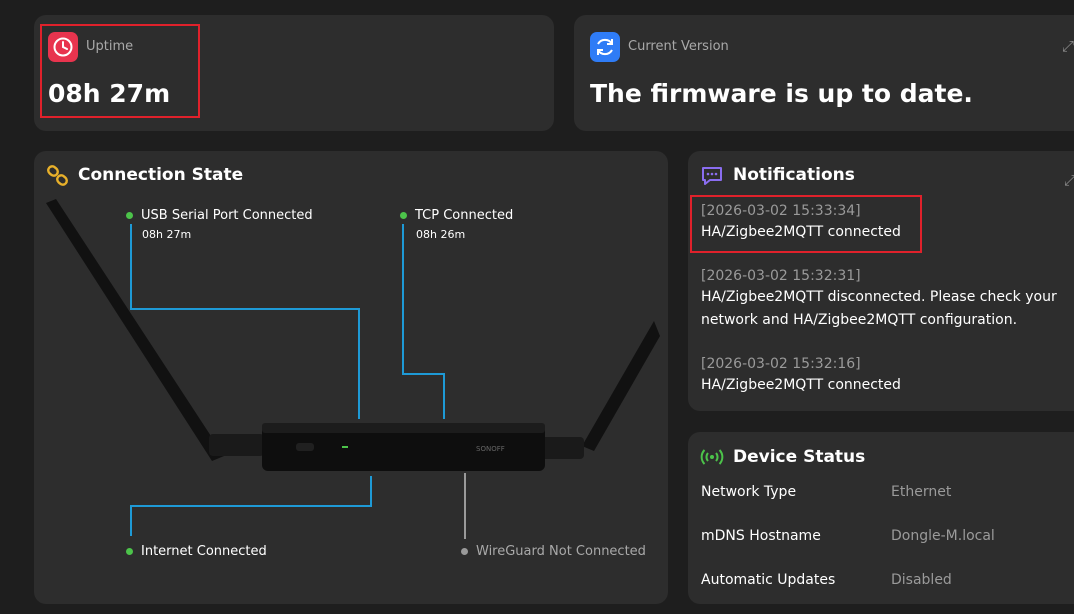  What do you see at coordinates (456, 215) in the screenshot?
I see `tcp-status-label: TCP Connected` at bounding box center [456, 215].